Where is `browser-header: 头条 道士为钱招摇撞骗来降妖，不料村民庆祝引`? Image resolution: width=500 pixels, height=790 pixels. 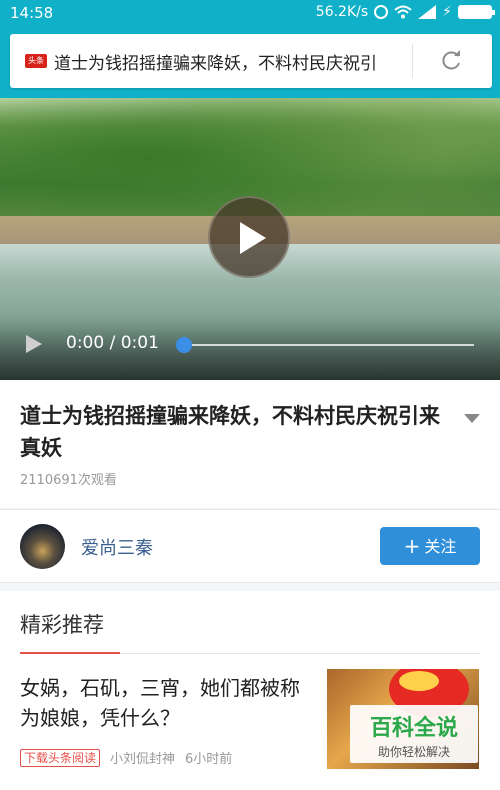 browser-header: 头条 道士为钱招摇撞骗来降妖，不料村民庆祝引 is located at coordinates (250, 63).